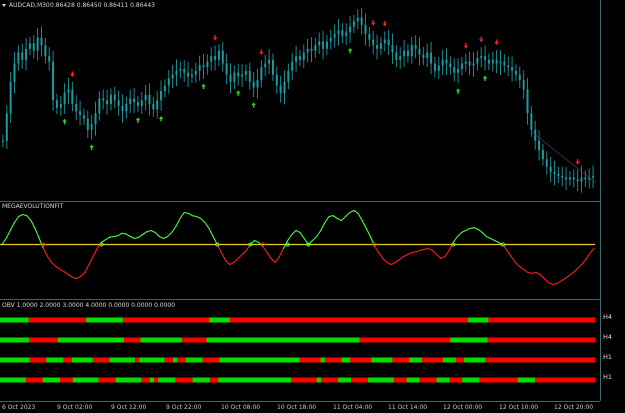 Image resolution: width=625 pixels, height=413 pixels. Describe the element at coordinates (183, 407) in the screenshot. I see `time-axis-label: 9 Oct 22:00` at that location.